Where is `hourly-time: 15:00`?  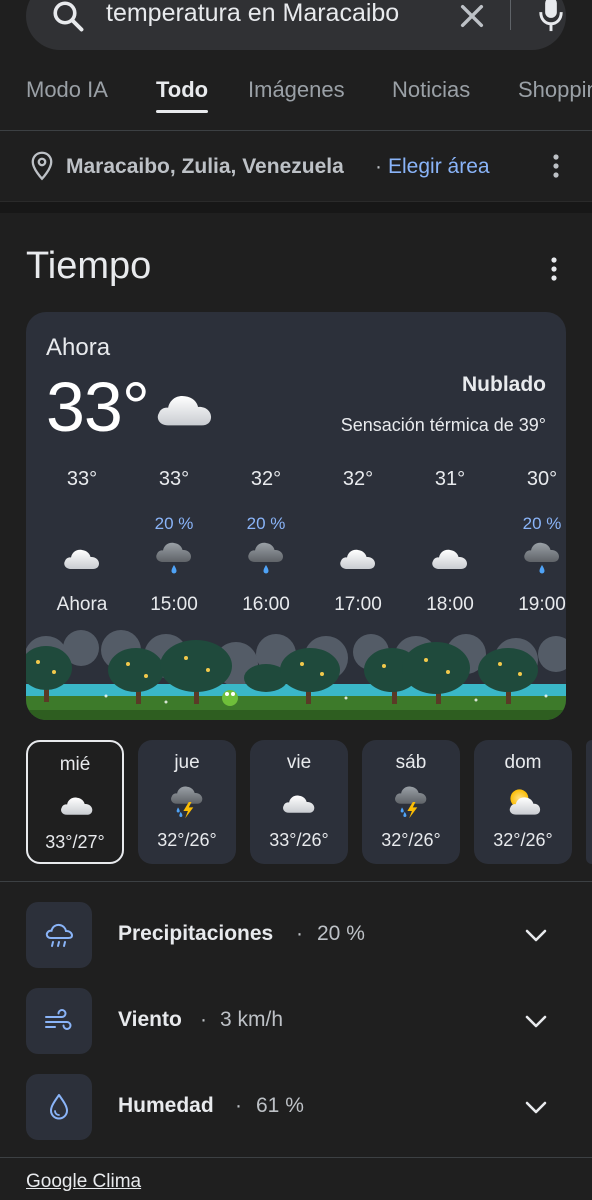
hourly-time: 15:00 is located at coordinates (174, 604).